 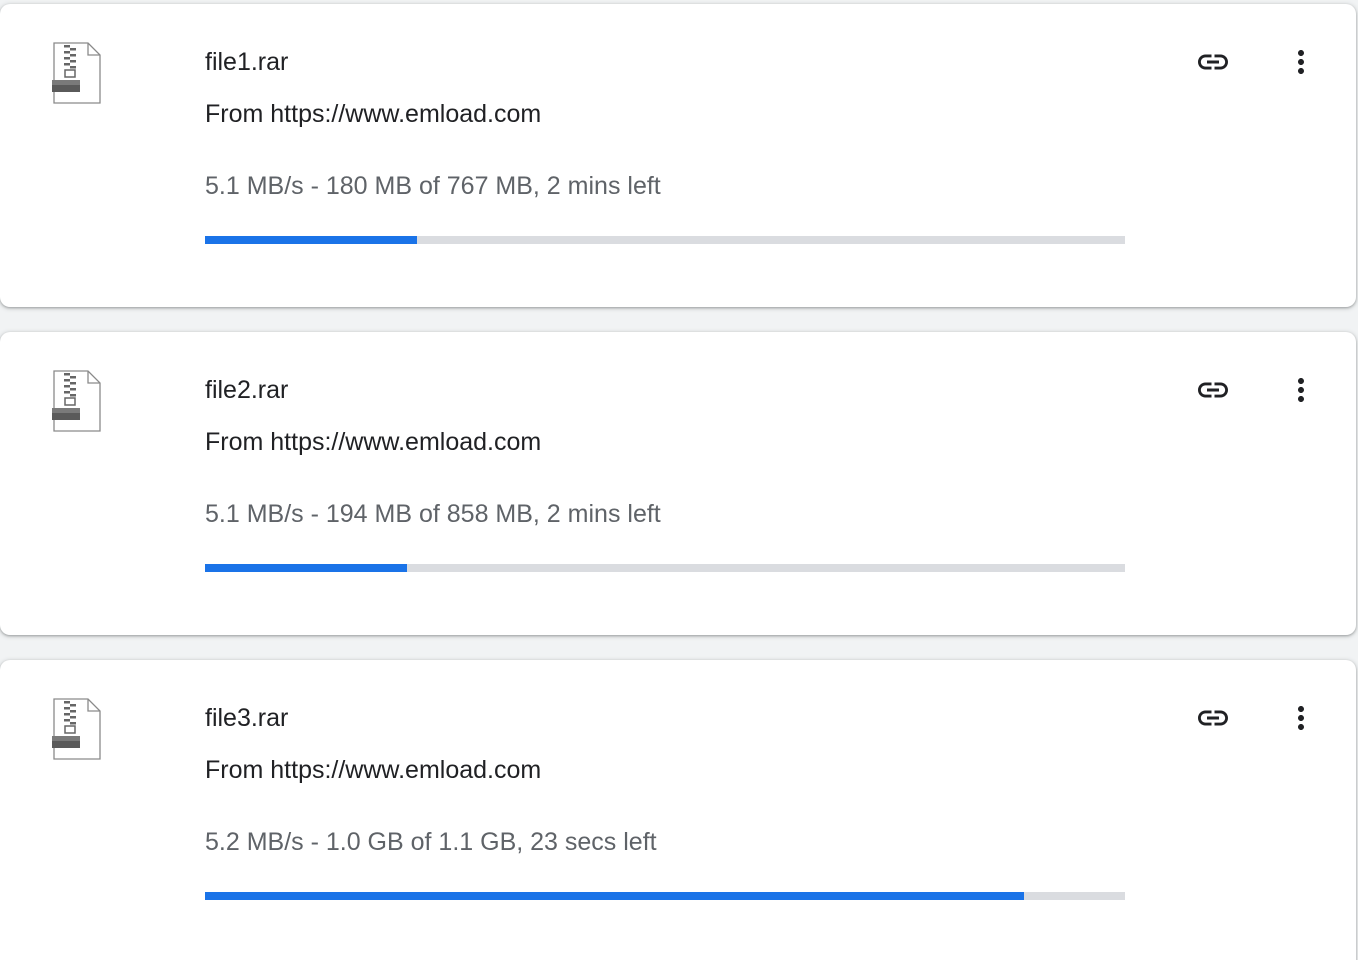 I want to click on download-status: 5.1 MB/s - 194 MB of 858 MB, 2 mins left, so click(x=433, y=514).